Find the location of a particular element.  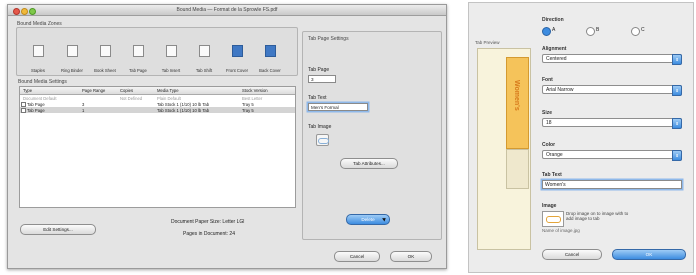

tab-page-tool: Tab Page is located at coordinates (138, 59).